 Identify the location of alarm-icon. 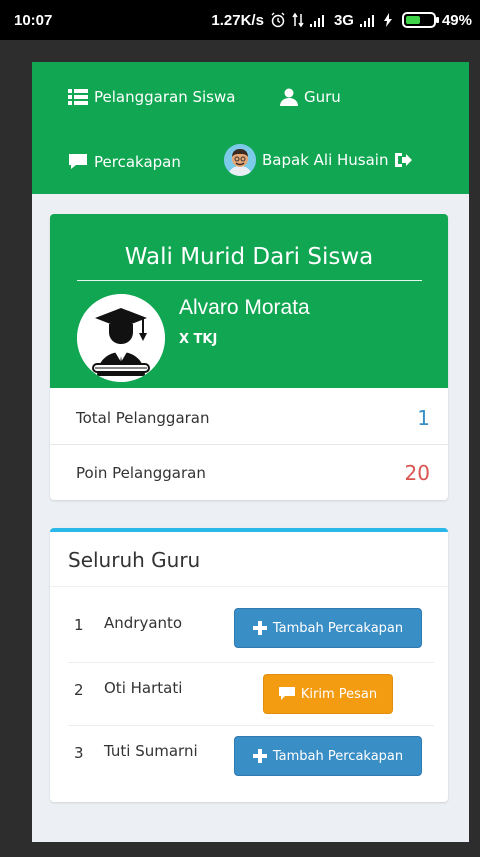
(278, 20).